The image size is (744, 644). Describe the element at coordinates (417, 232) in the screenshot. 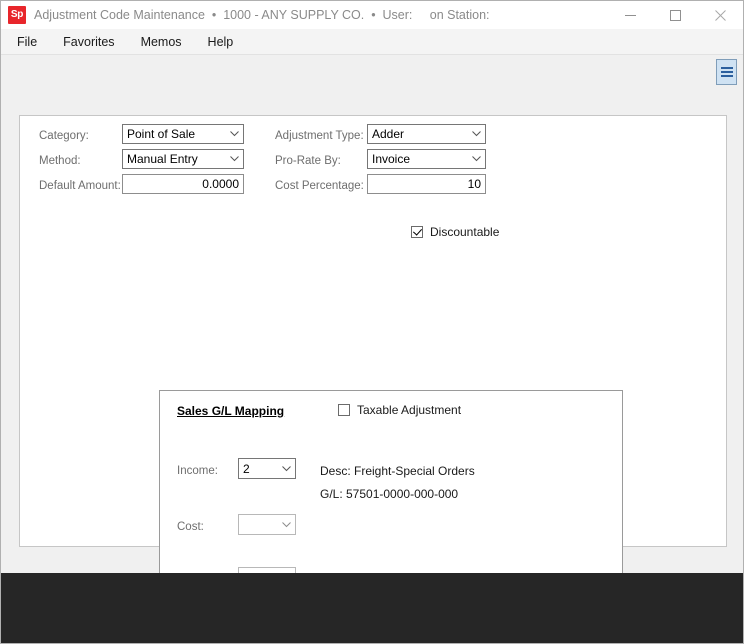

I see `discountable-checkbox-box` at that location.